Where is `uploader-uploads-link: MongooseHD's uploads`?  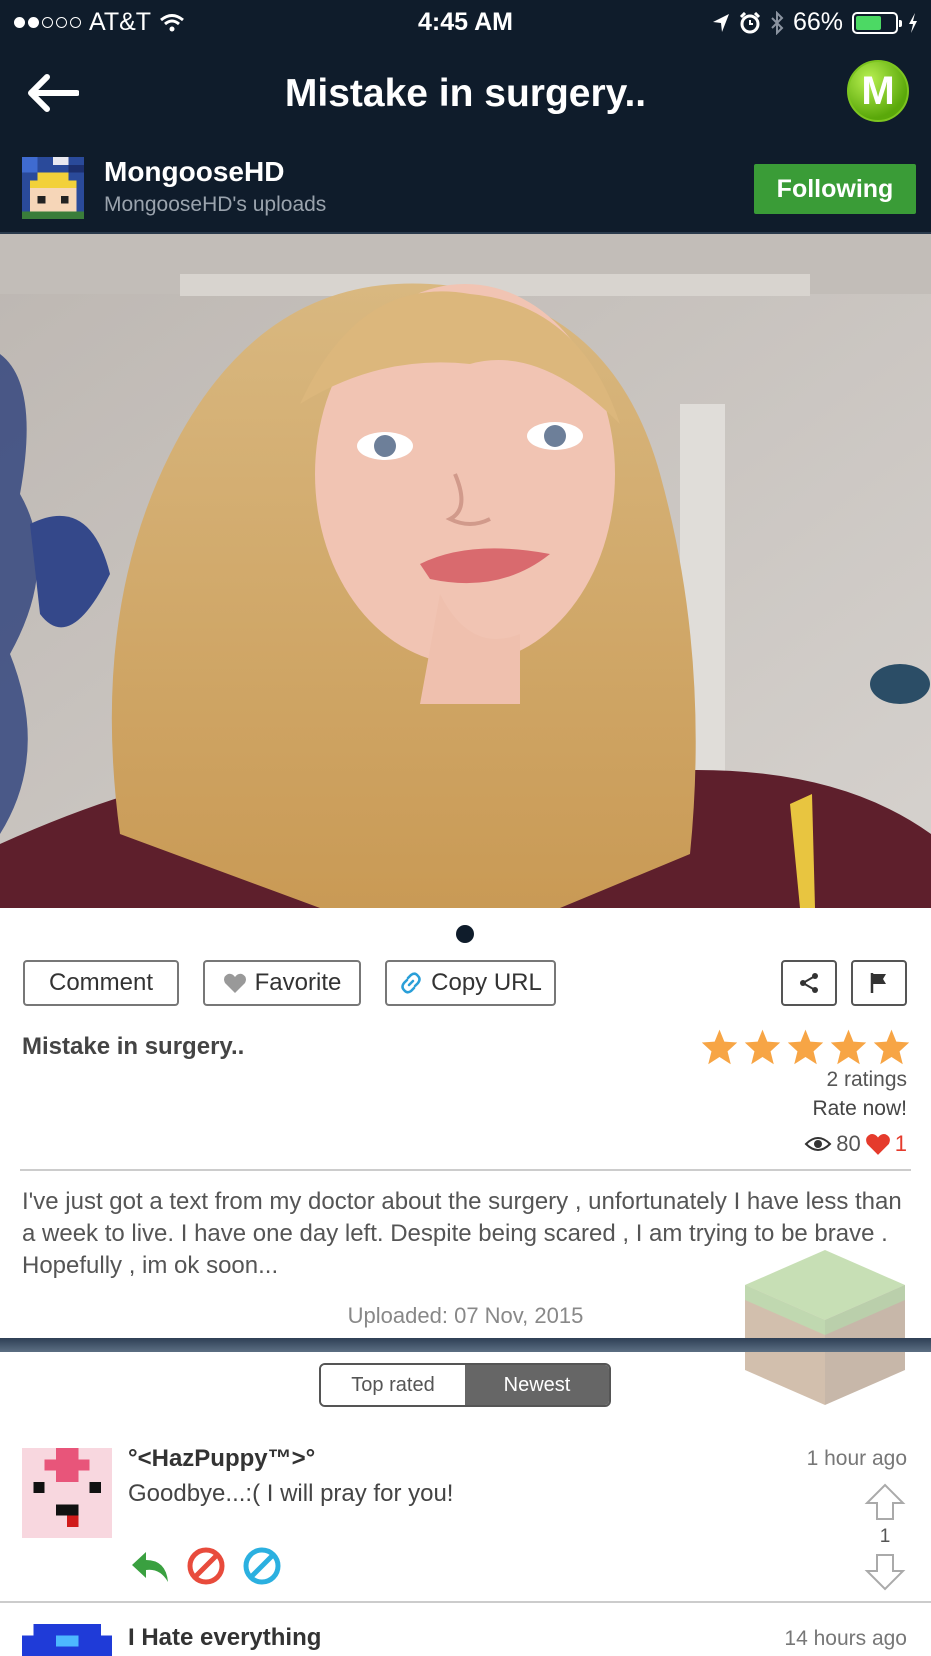
uploader-uploads-link: MongooseHD's uploads is located at coordinates (215, 205).